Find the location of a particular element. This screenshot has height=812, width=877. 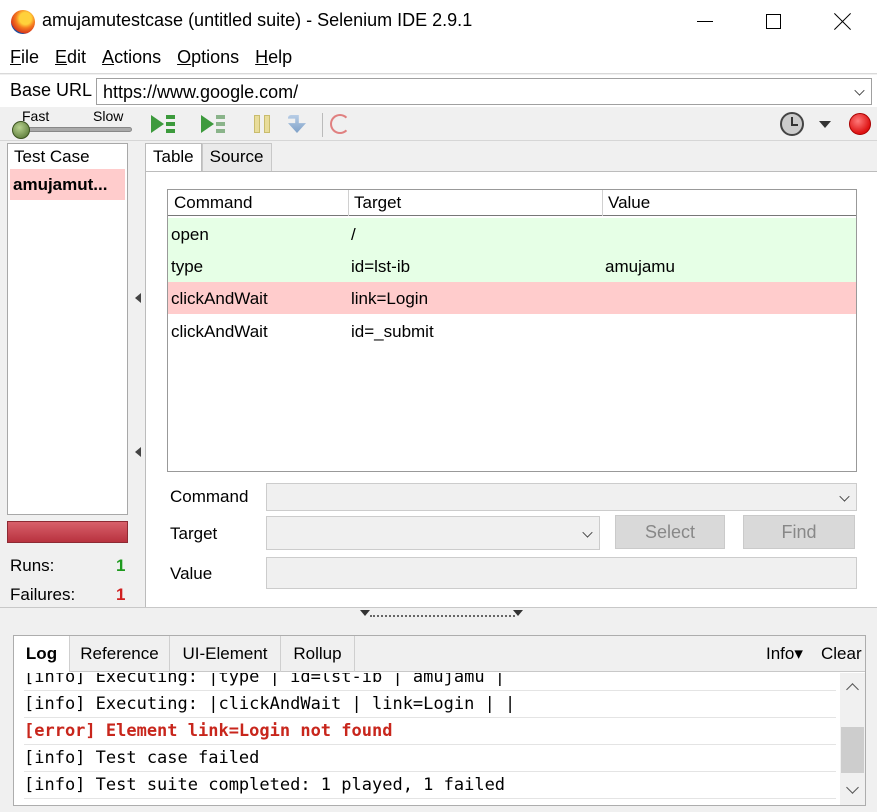

menu-help-mnemonic: H is located at coordinates (262, 57).